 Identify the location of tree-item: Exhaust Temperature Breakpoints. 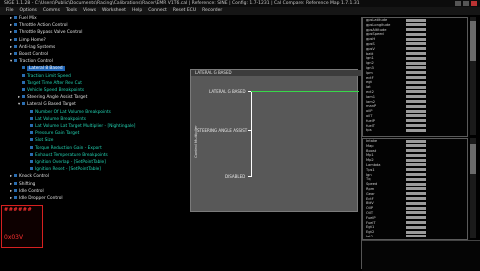
(67, 156).